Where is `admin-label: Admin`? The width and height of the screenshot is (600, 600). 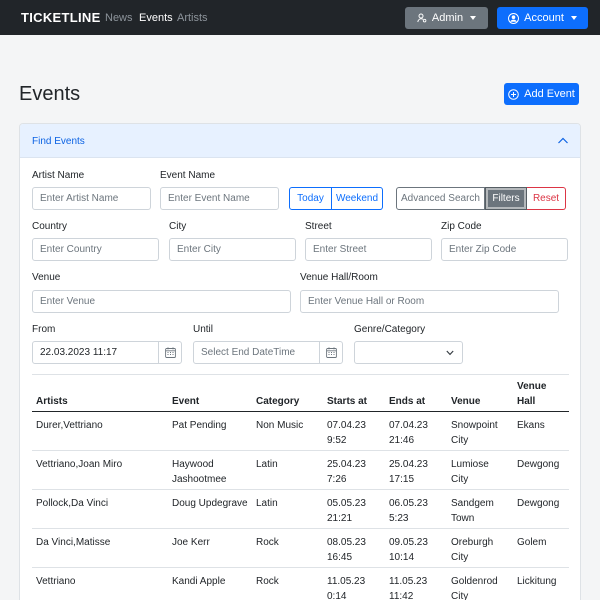
admin-label: Admin is located at coordinates (447, 18).